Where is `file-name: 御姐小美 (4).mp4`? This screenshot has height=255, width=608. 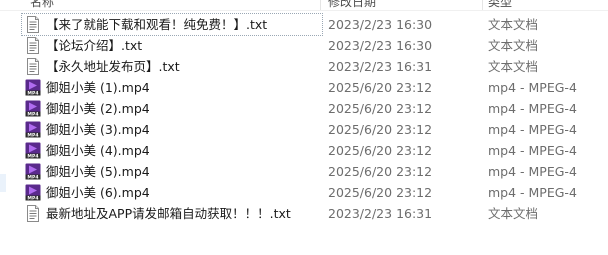 file-name: 御姐小美 (4).mp4 is located at coordinates (98, 150).